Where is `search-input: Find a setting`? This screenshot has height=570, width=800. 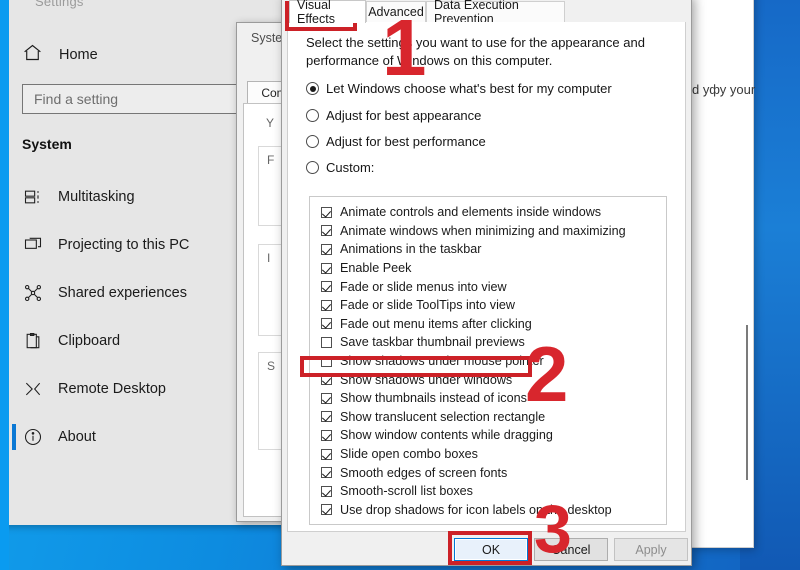
search-input: Find a setting is located at coordinates (138, 99).